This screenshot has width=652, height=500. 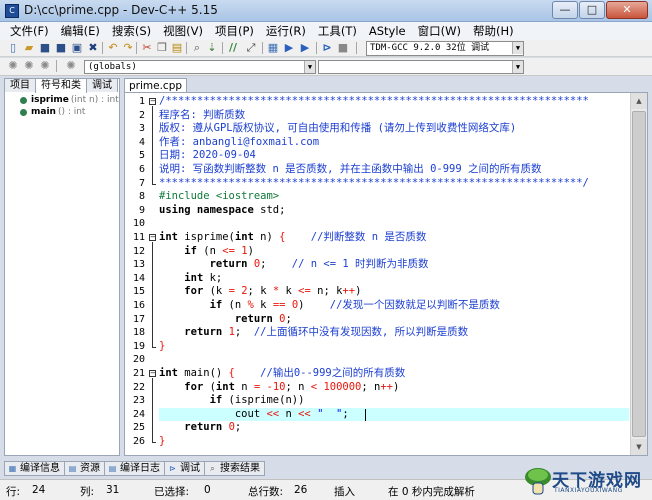 What do you see at coordinates (273, 48) in the screenshot?
I see `compile-icon: ▦` at bounding box center [273, 48].